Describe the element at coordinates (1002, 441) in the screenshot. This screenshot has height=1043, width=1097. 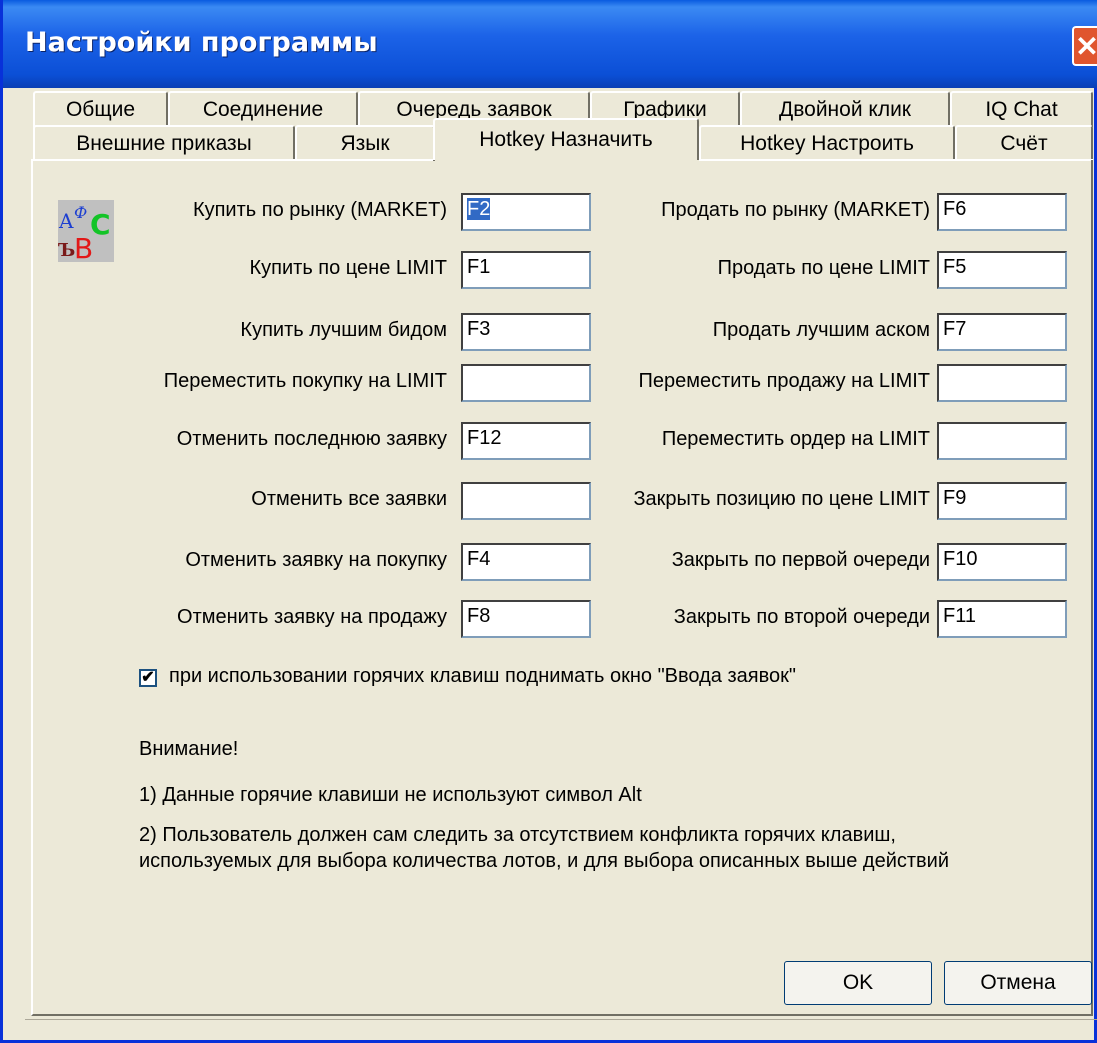
I see `move-order-limit-input` at that location.